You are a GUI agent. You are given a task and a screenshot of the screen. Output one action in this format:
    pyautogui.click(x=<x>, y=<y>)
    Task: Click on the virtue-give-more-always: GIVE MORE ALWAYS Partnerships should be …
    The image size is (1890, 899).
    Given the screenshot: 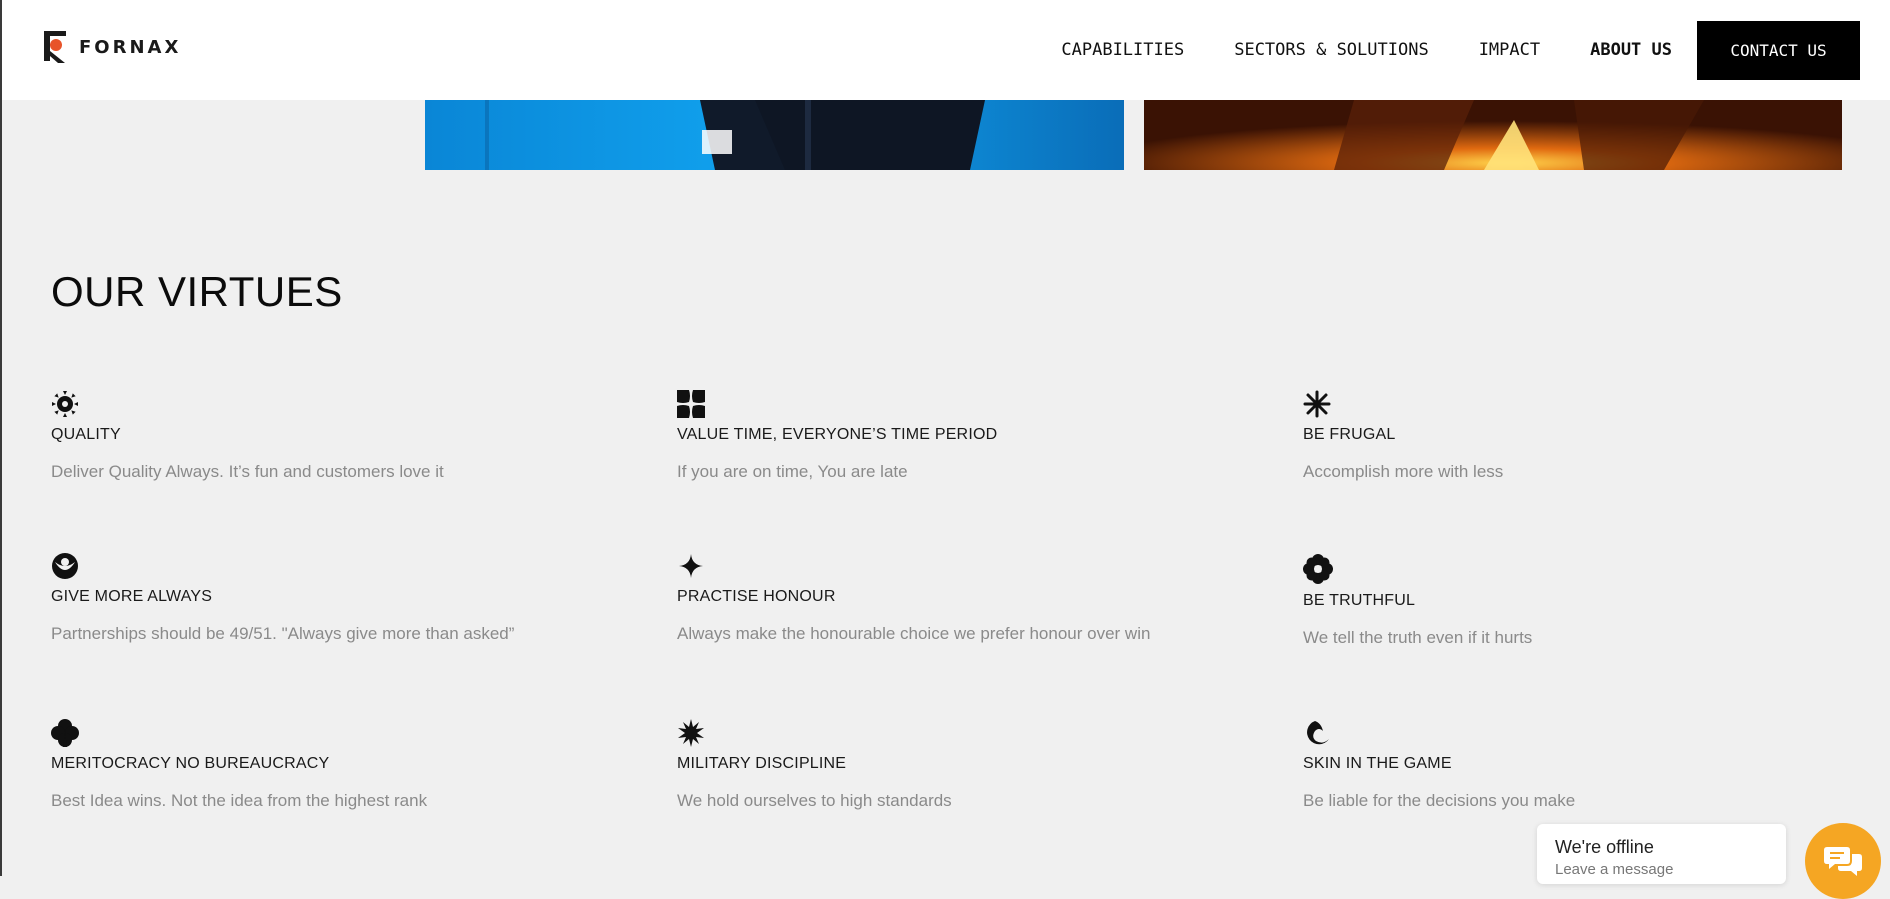 What is the action you would take?
    pyautogui.click(x=351, y=595)
    